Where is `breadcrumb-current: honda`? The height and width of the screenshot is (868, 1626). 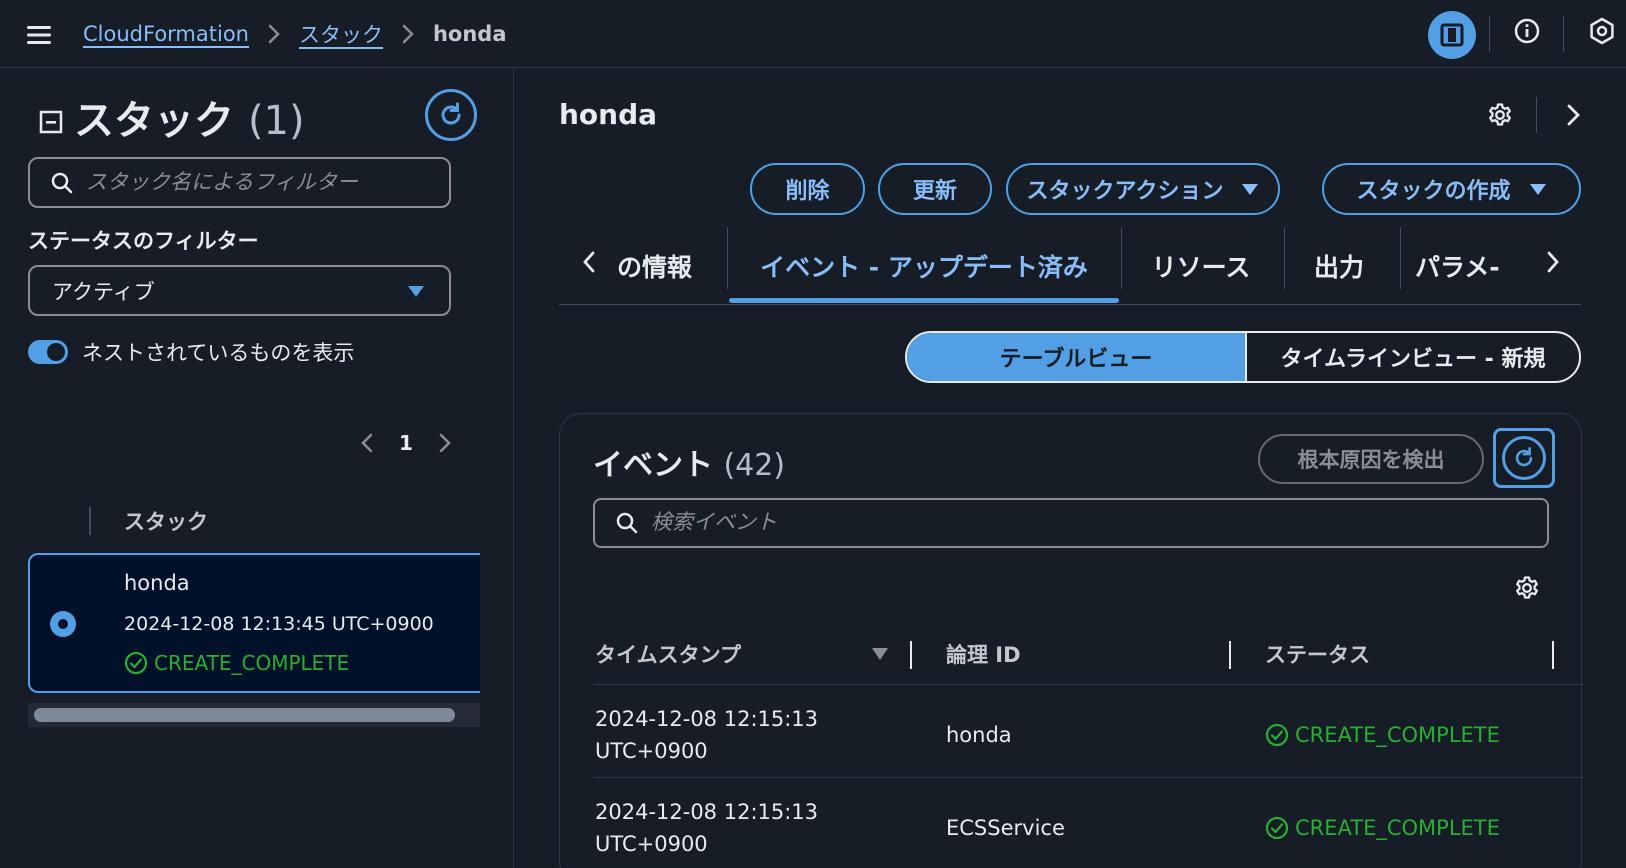
breadcrumb-current: honda is located at coordinates (469, 34).